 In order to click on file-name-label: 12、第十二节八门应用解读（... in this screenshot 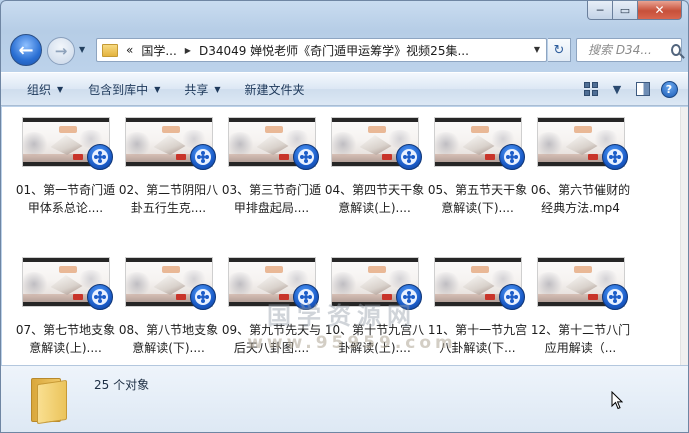, I will do `click(580, 339)`.